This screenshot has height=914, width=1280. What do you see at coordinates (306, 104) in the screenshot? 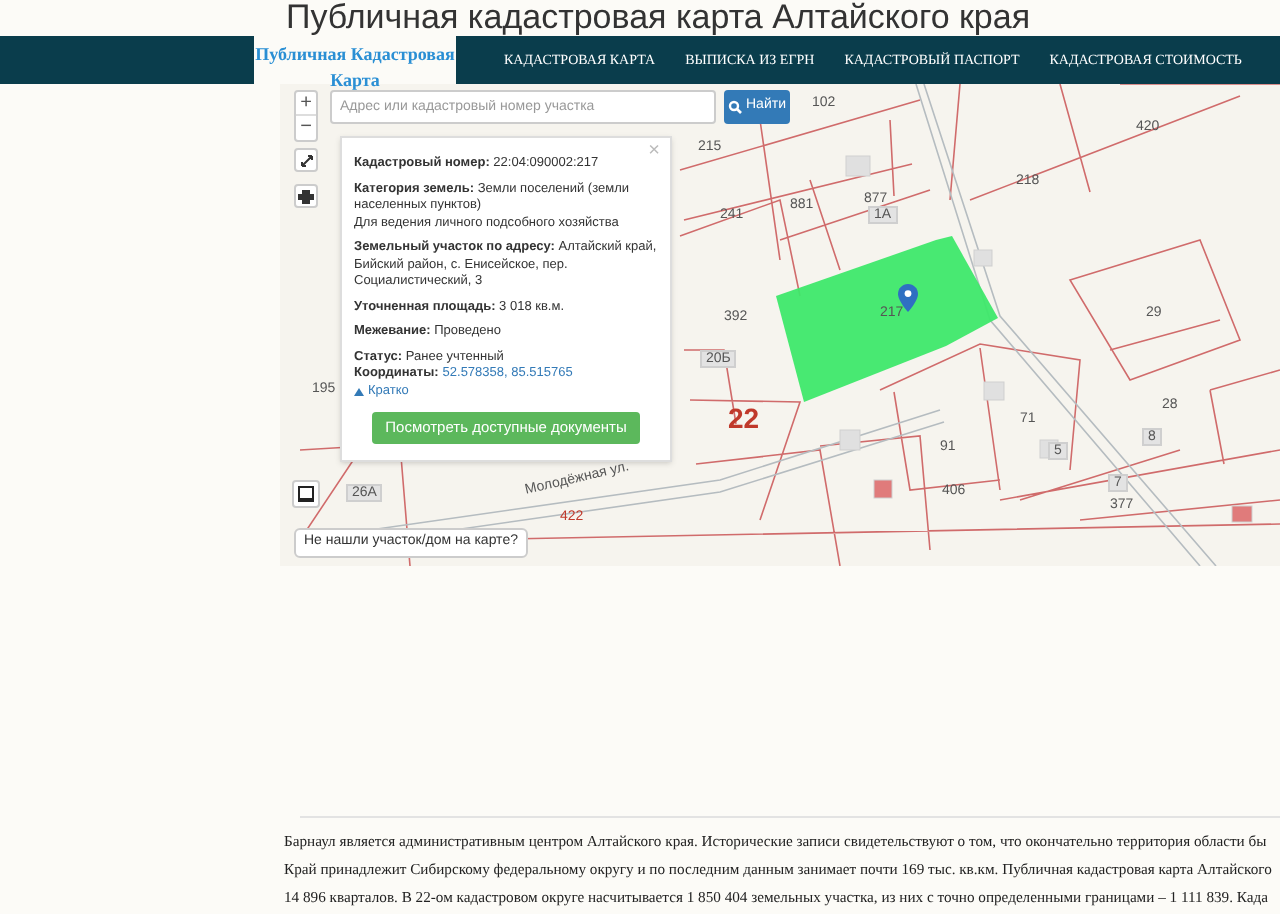
I see `zoom-in-button: +` at bounding box center [306, 104].